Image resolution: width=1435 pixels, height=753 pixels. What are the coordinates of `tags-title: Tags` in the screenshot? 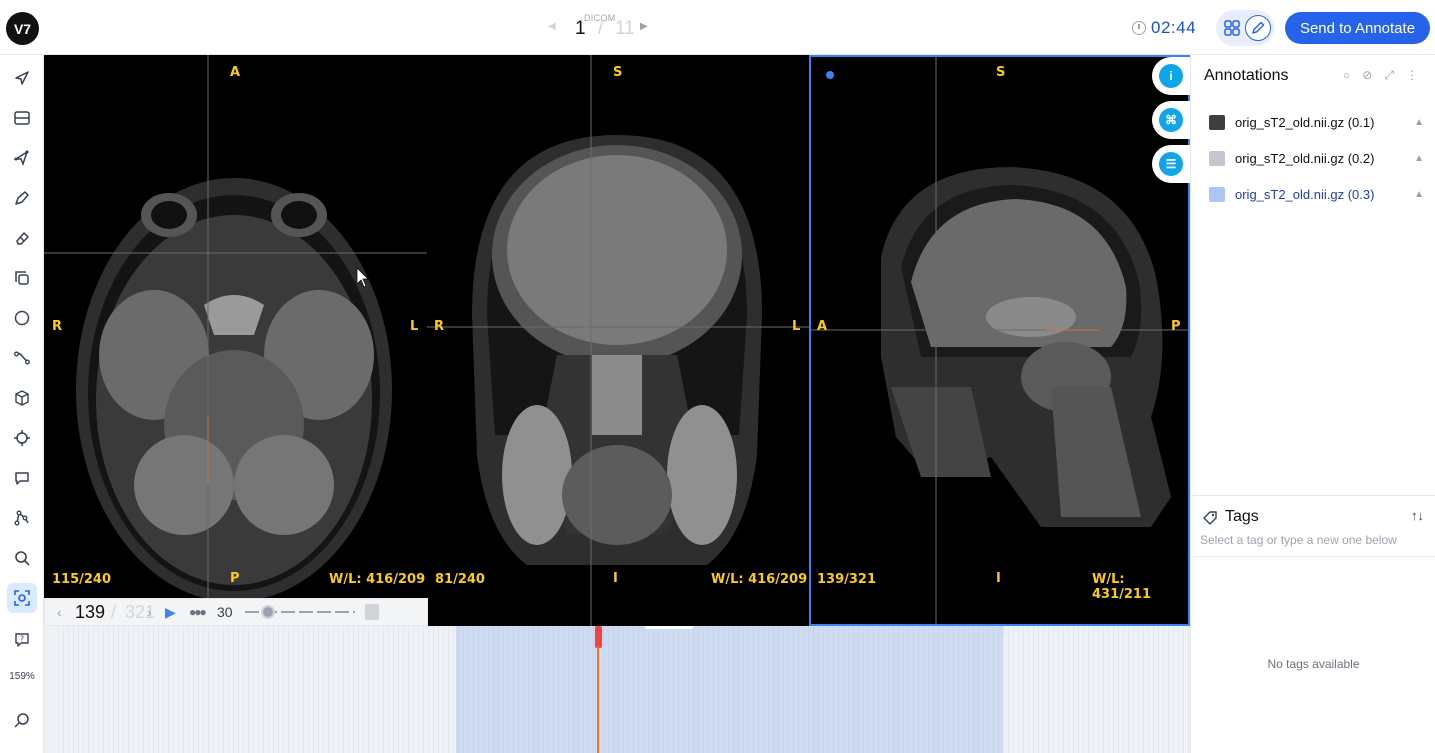 It's located at (1242, 516).